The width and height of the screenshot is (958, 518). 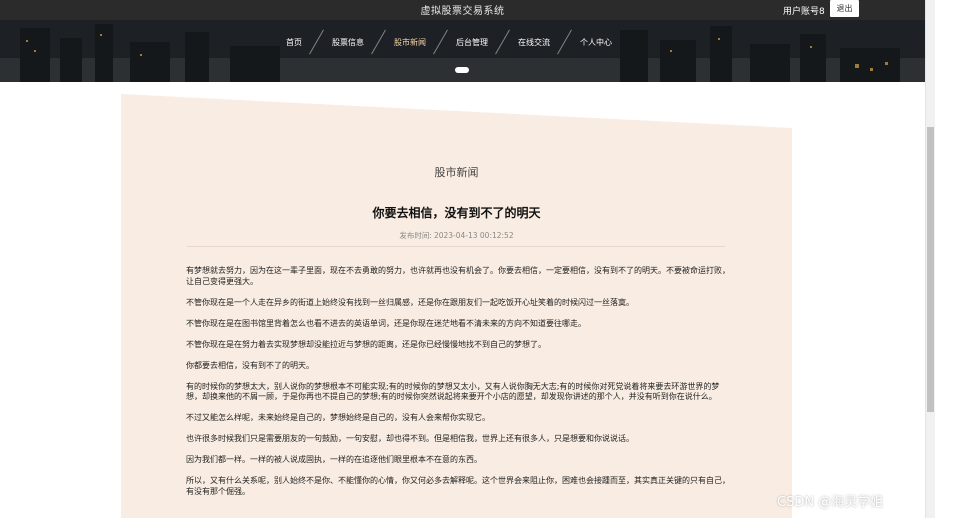 I want to click on divider, so click(x=456, y=246).